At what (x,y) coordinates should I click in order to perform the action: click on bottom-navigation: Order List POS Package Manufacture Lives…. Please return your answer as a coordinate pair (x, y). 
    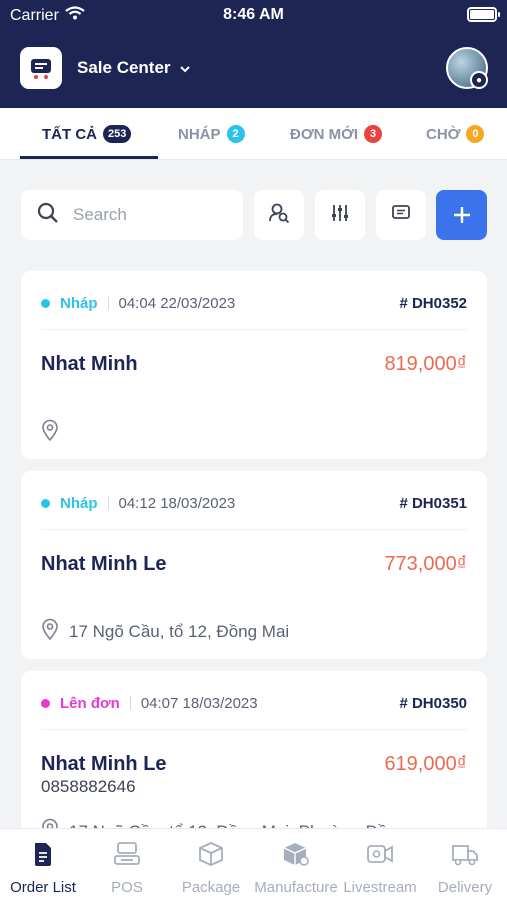
    Looking at the image, I should click on (253, 864).